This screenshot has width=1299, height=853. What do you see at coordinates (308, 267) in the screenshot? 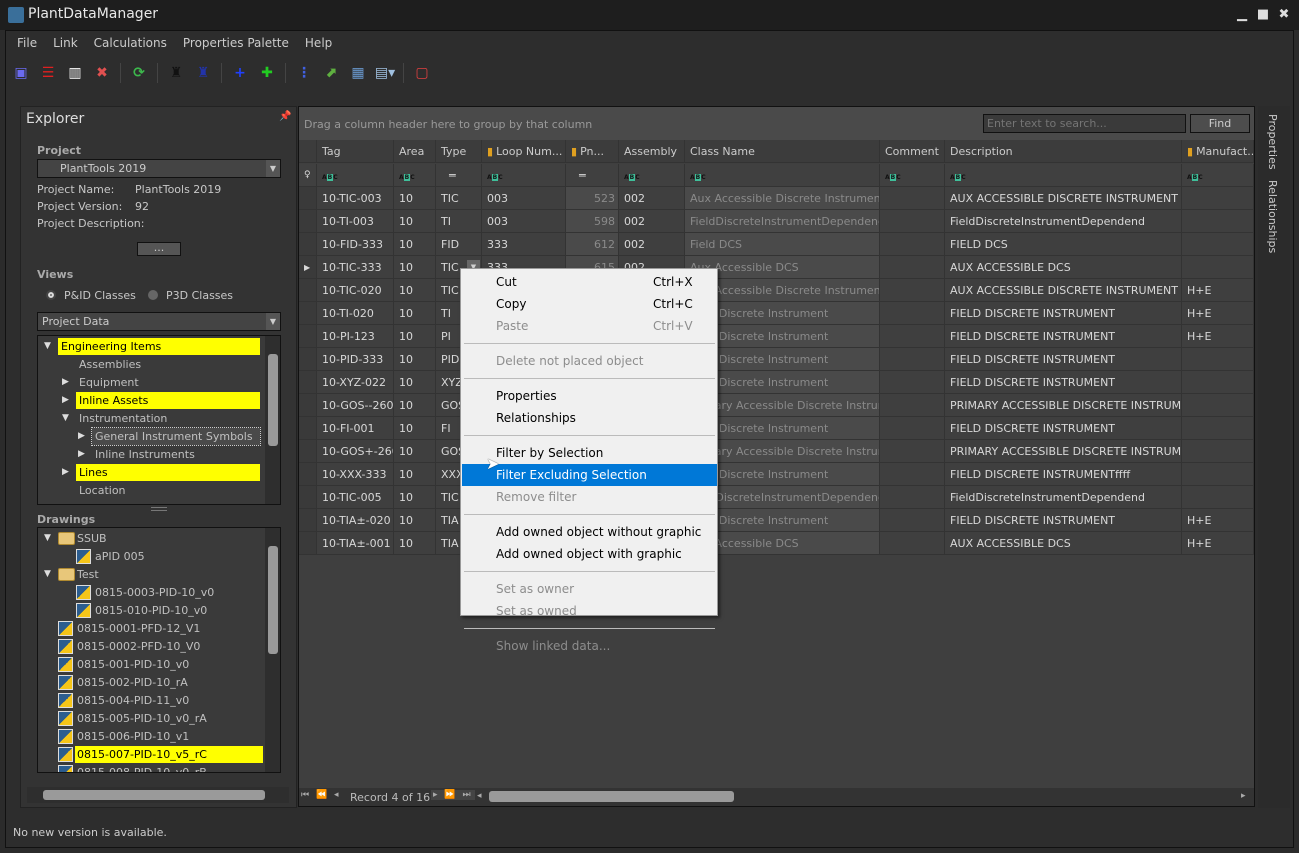
I see `row-indicator: ▶` at bounding box center [308, 267].